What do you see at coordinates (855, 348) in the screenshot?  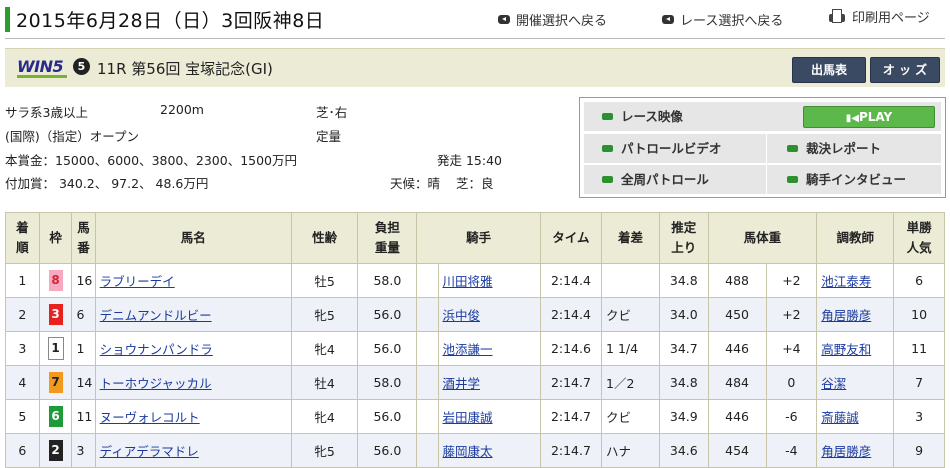 I see `trainer-link: 高野友和` at bounding box center [855, 348].